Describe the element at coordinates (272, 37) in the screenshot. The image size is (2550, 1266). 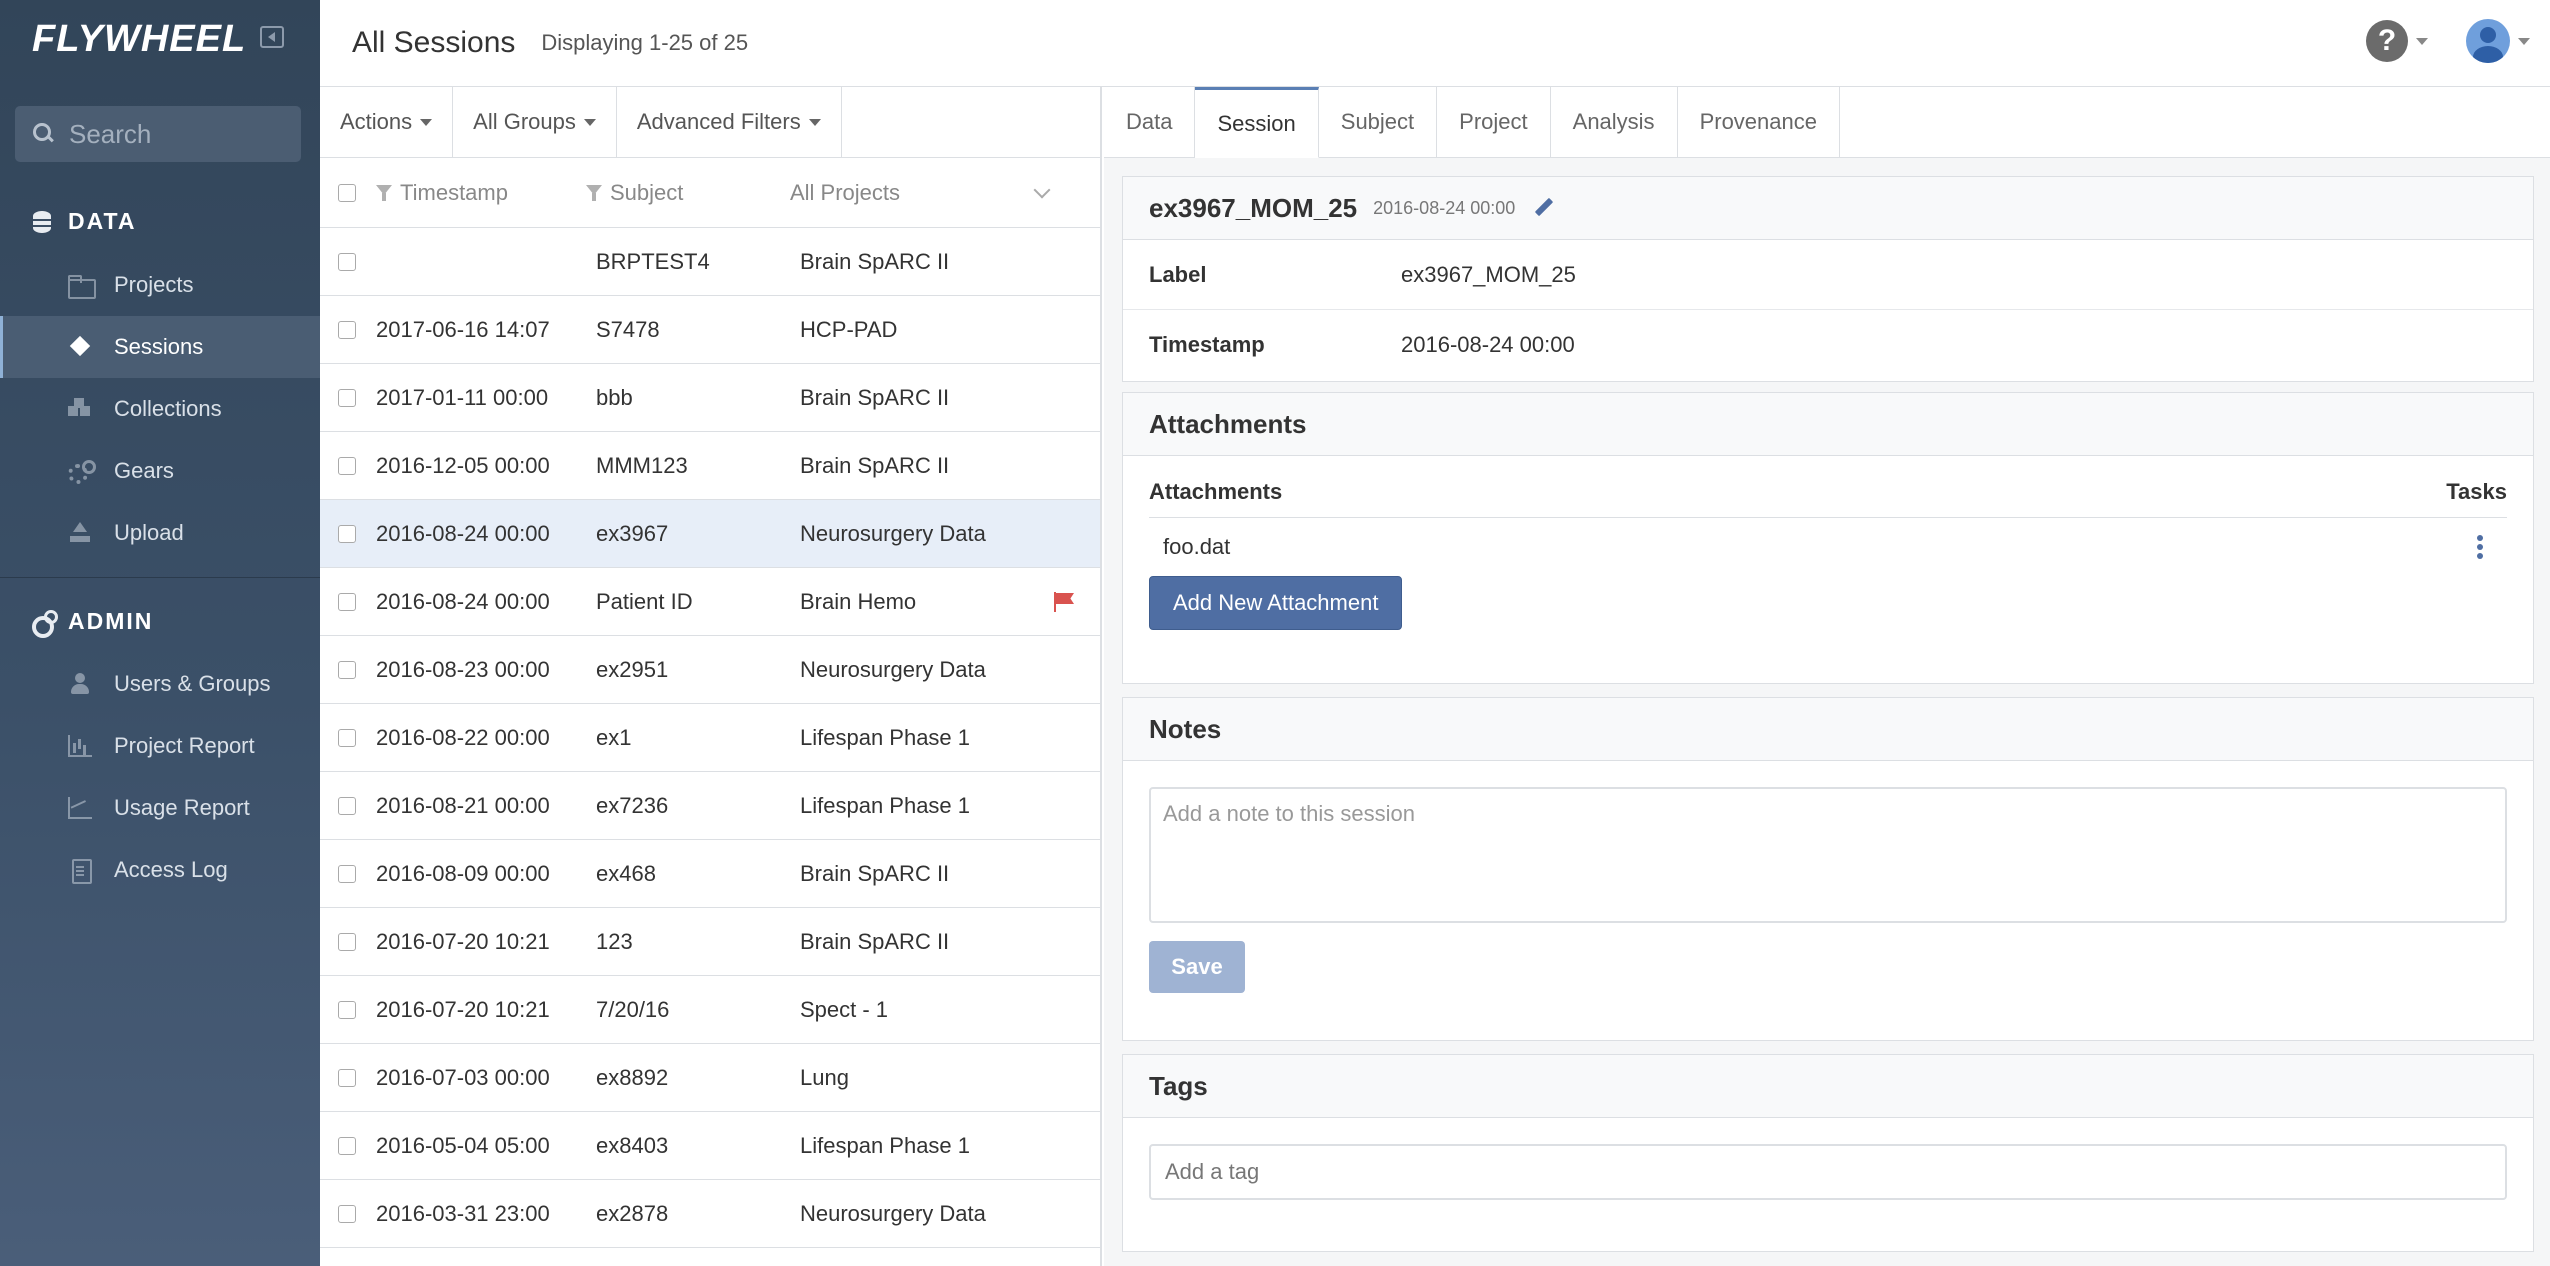
I see `collapse-sidebar-icon` at that location.